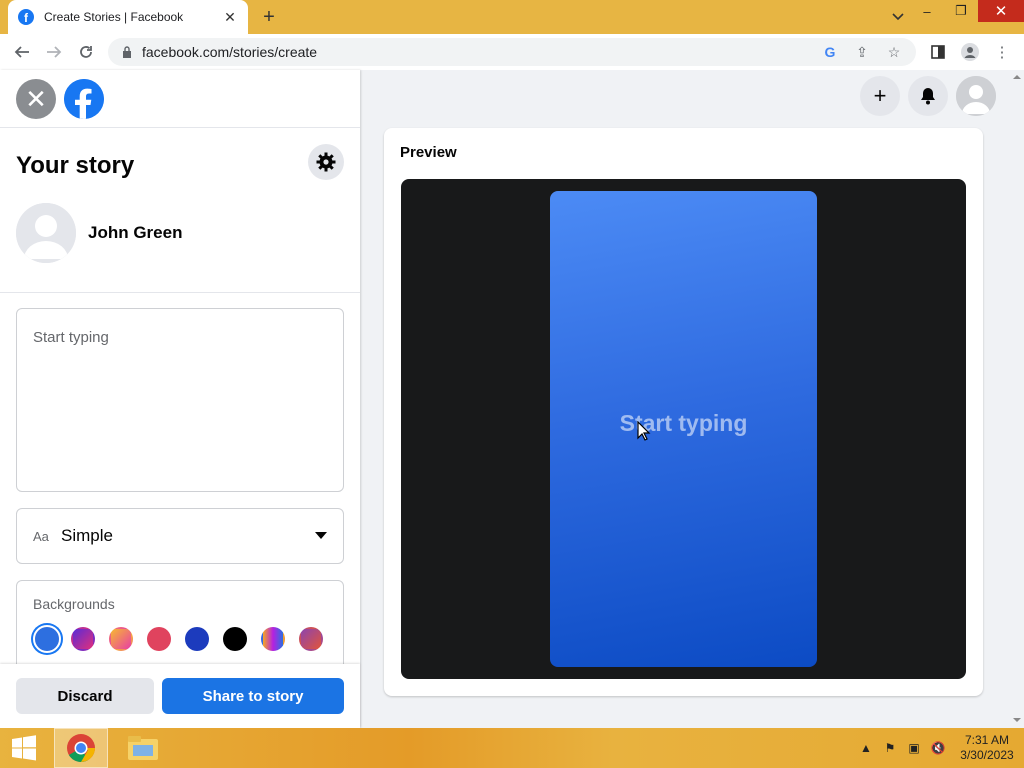 This screenshot has width=1024, height=768. I want to click on header-actions: +, so click(924, 96).